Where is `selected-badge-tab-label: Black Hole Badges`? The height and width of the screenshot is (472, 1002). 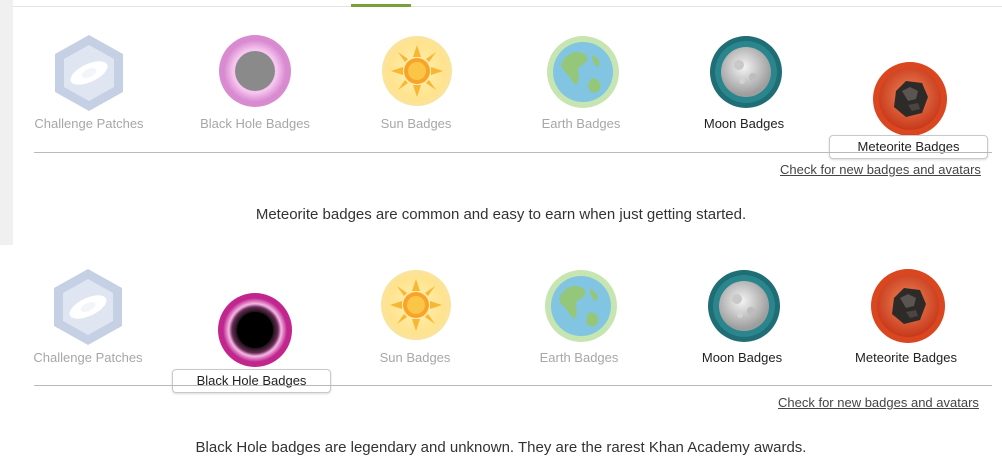
selected-badge-tab-label: Black Hole Badges is located at coordinates (251, 381).